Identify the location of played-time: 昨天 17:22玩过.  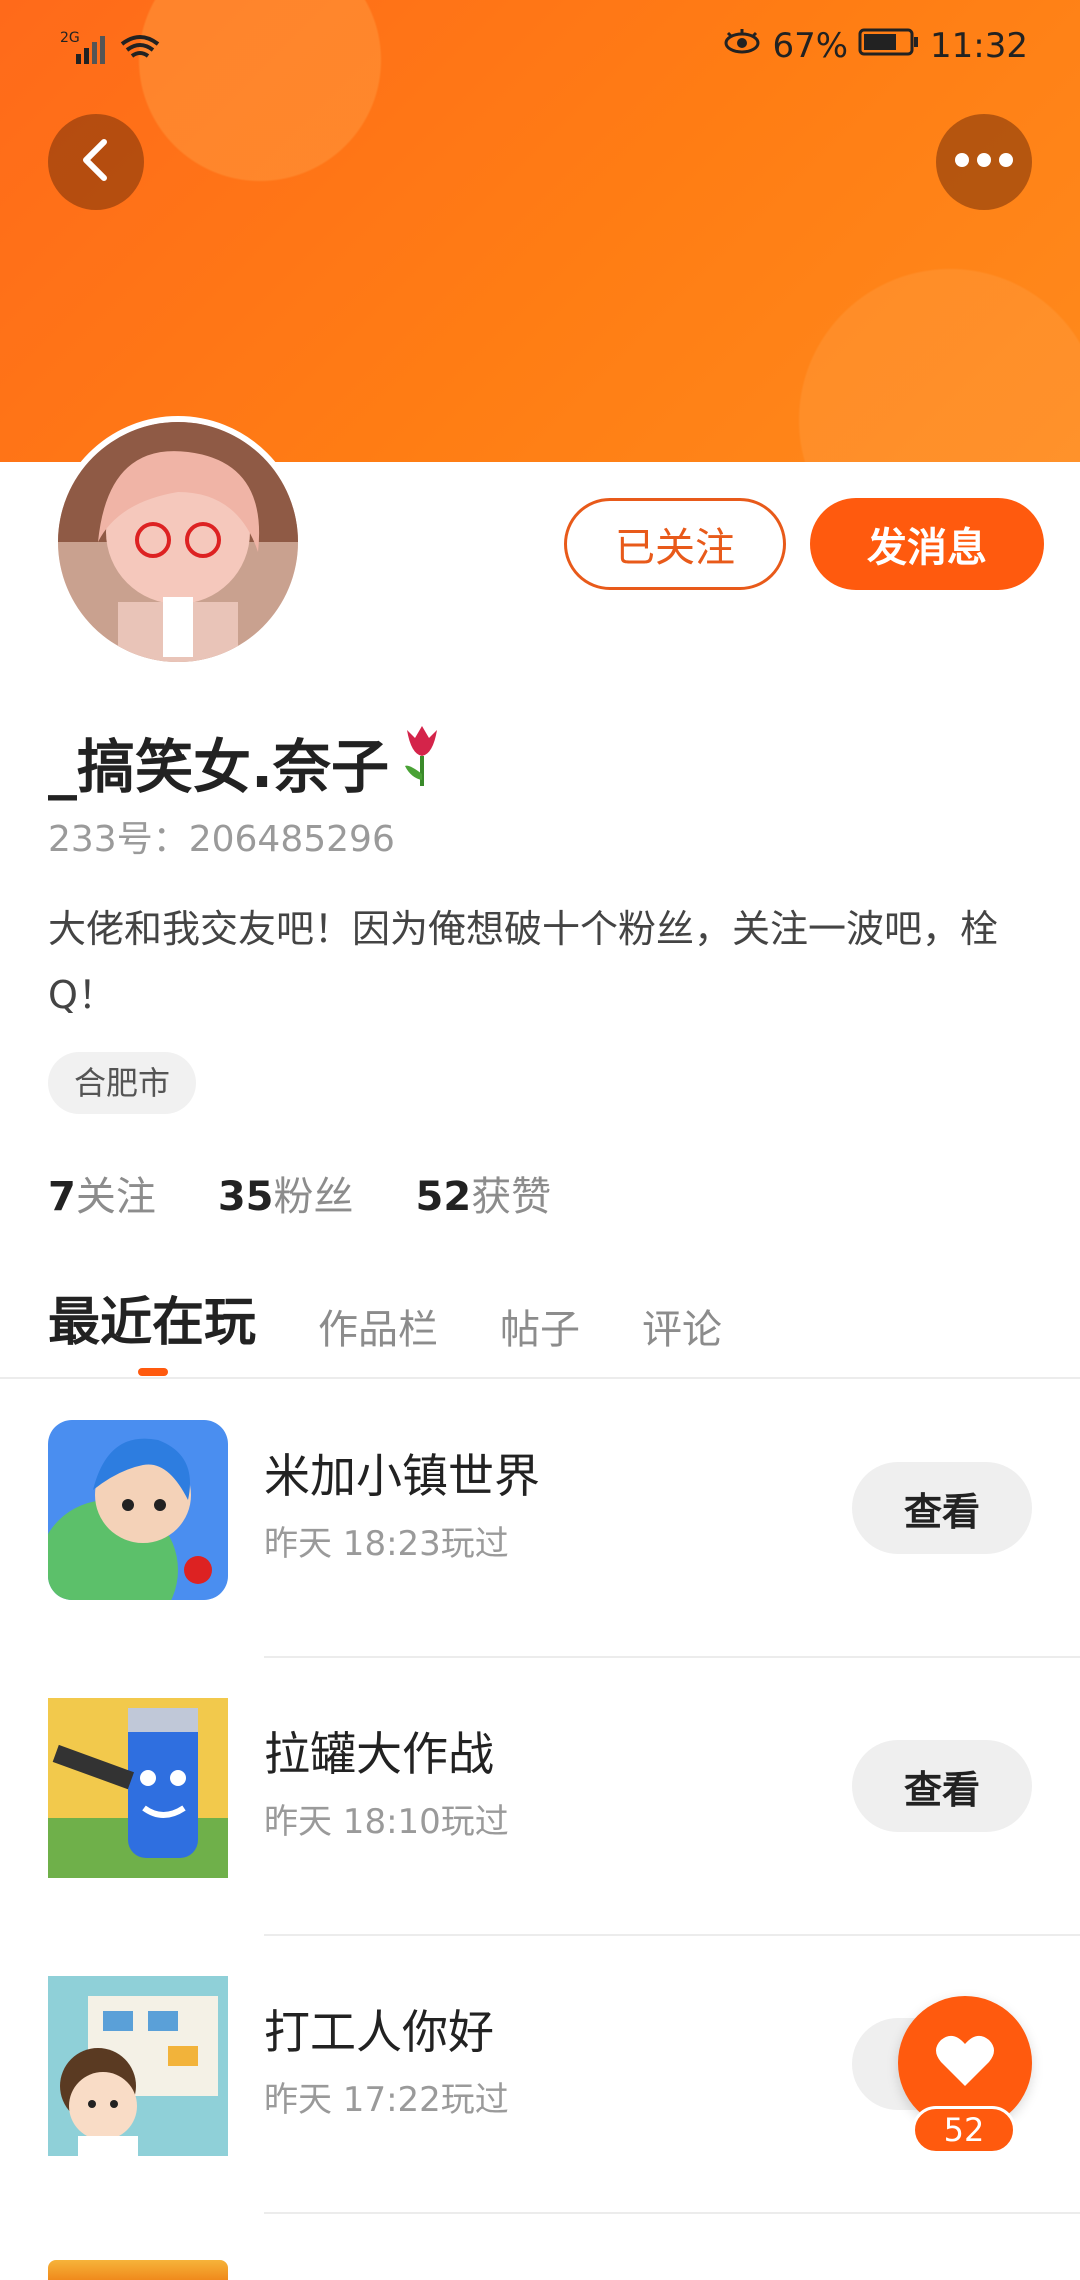
(386, 2100).